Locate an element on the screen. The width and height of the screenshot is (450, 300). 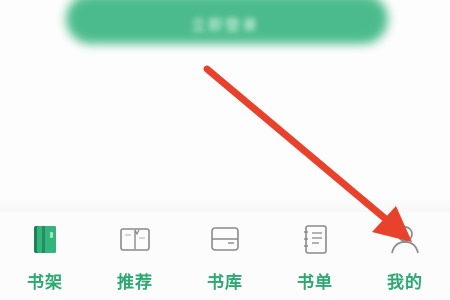
tab-library: 书库 is located at coordinates (225, 256).